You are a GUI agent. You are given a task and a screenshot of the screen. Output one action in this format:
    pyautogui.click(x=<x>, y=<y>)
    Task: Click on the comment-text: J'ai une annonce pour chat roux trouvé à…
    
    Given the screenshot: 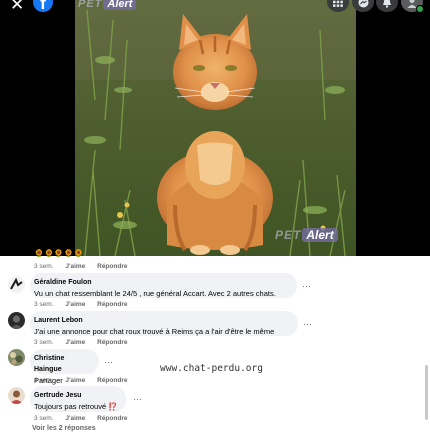 What is the action you would take?
    pyautogui.click(x=154, y=331)
    